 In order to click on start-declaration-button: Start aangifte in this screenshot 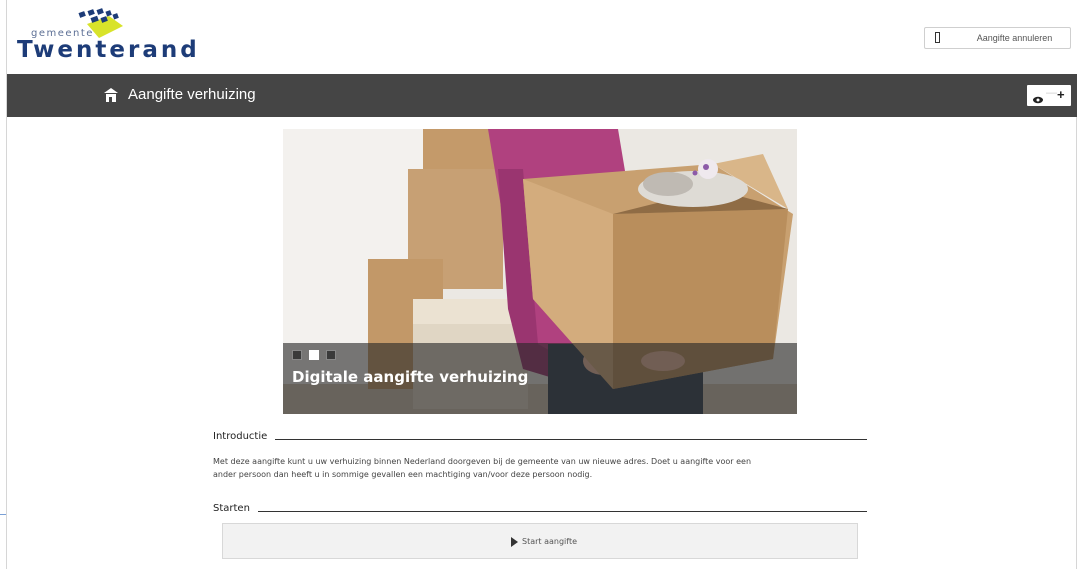, I will do `click(540, 541)`.